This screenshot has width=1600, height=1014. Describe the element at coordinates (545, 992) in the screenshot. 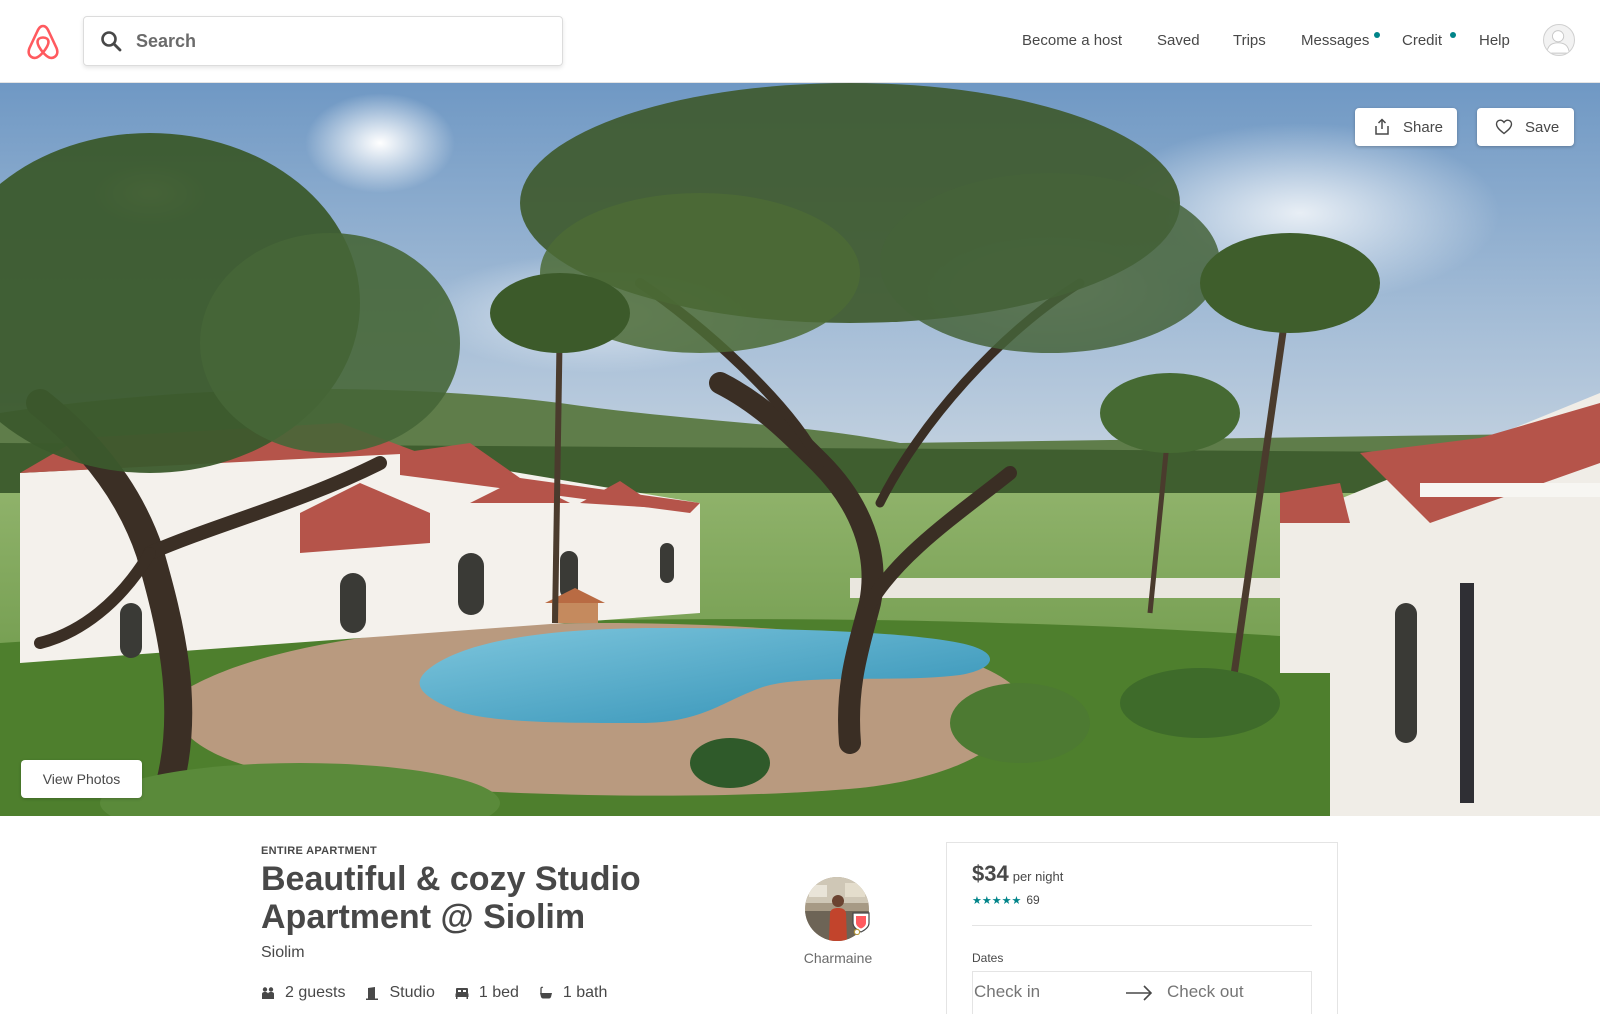

I see `bath-icon` at that location.